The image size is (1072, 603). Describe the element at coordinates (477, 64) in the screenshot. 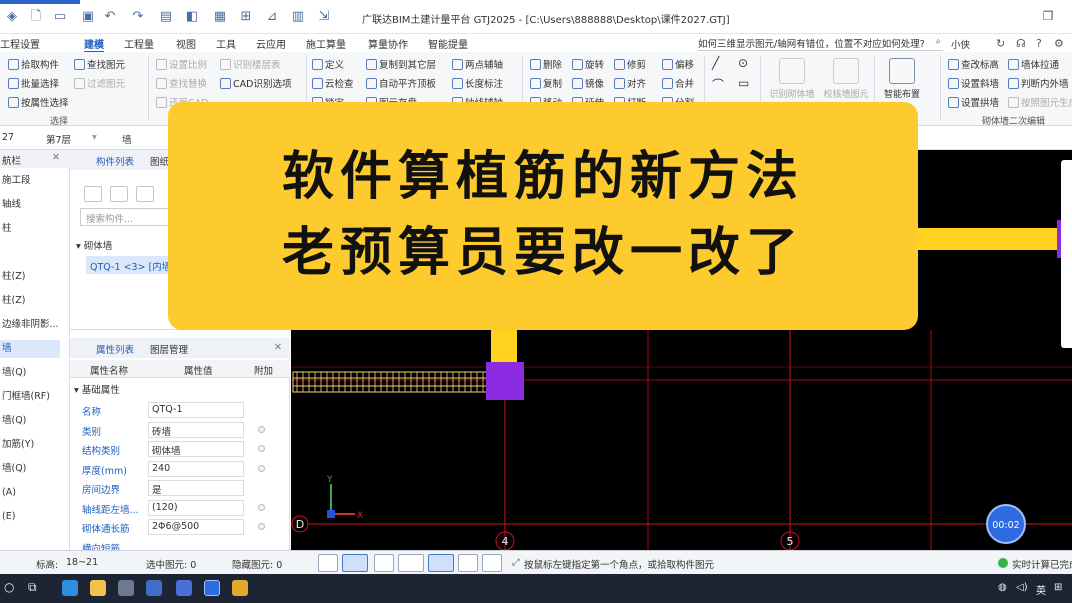

I see `two-point-axis-button: 两点辅轴` at that location.